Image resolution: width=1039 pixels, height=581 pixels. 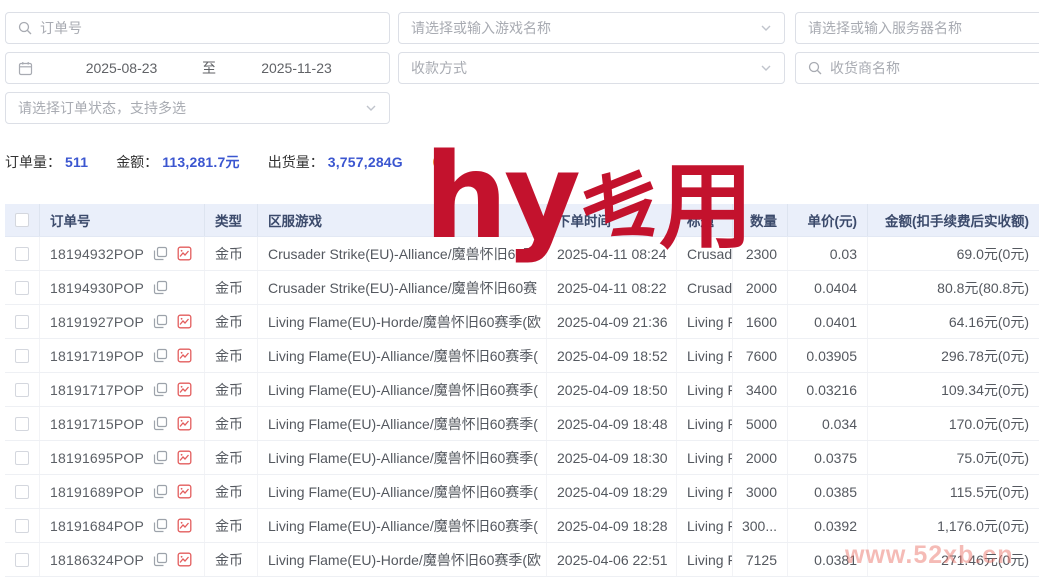 I want to click on header-title: 标题, so click(x=705, y=220).